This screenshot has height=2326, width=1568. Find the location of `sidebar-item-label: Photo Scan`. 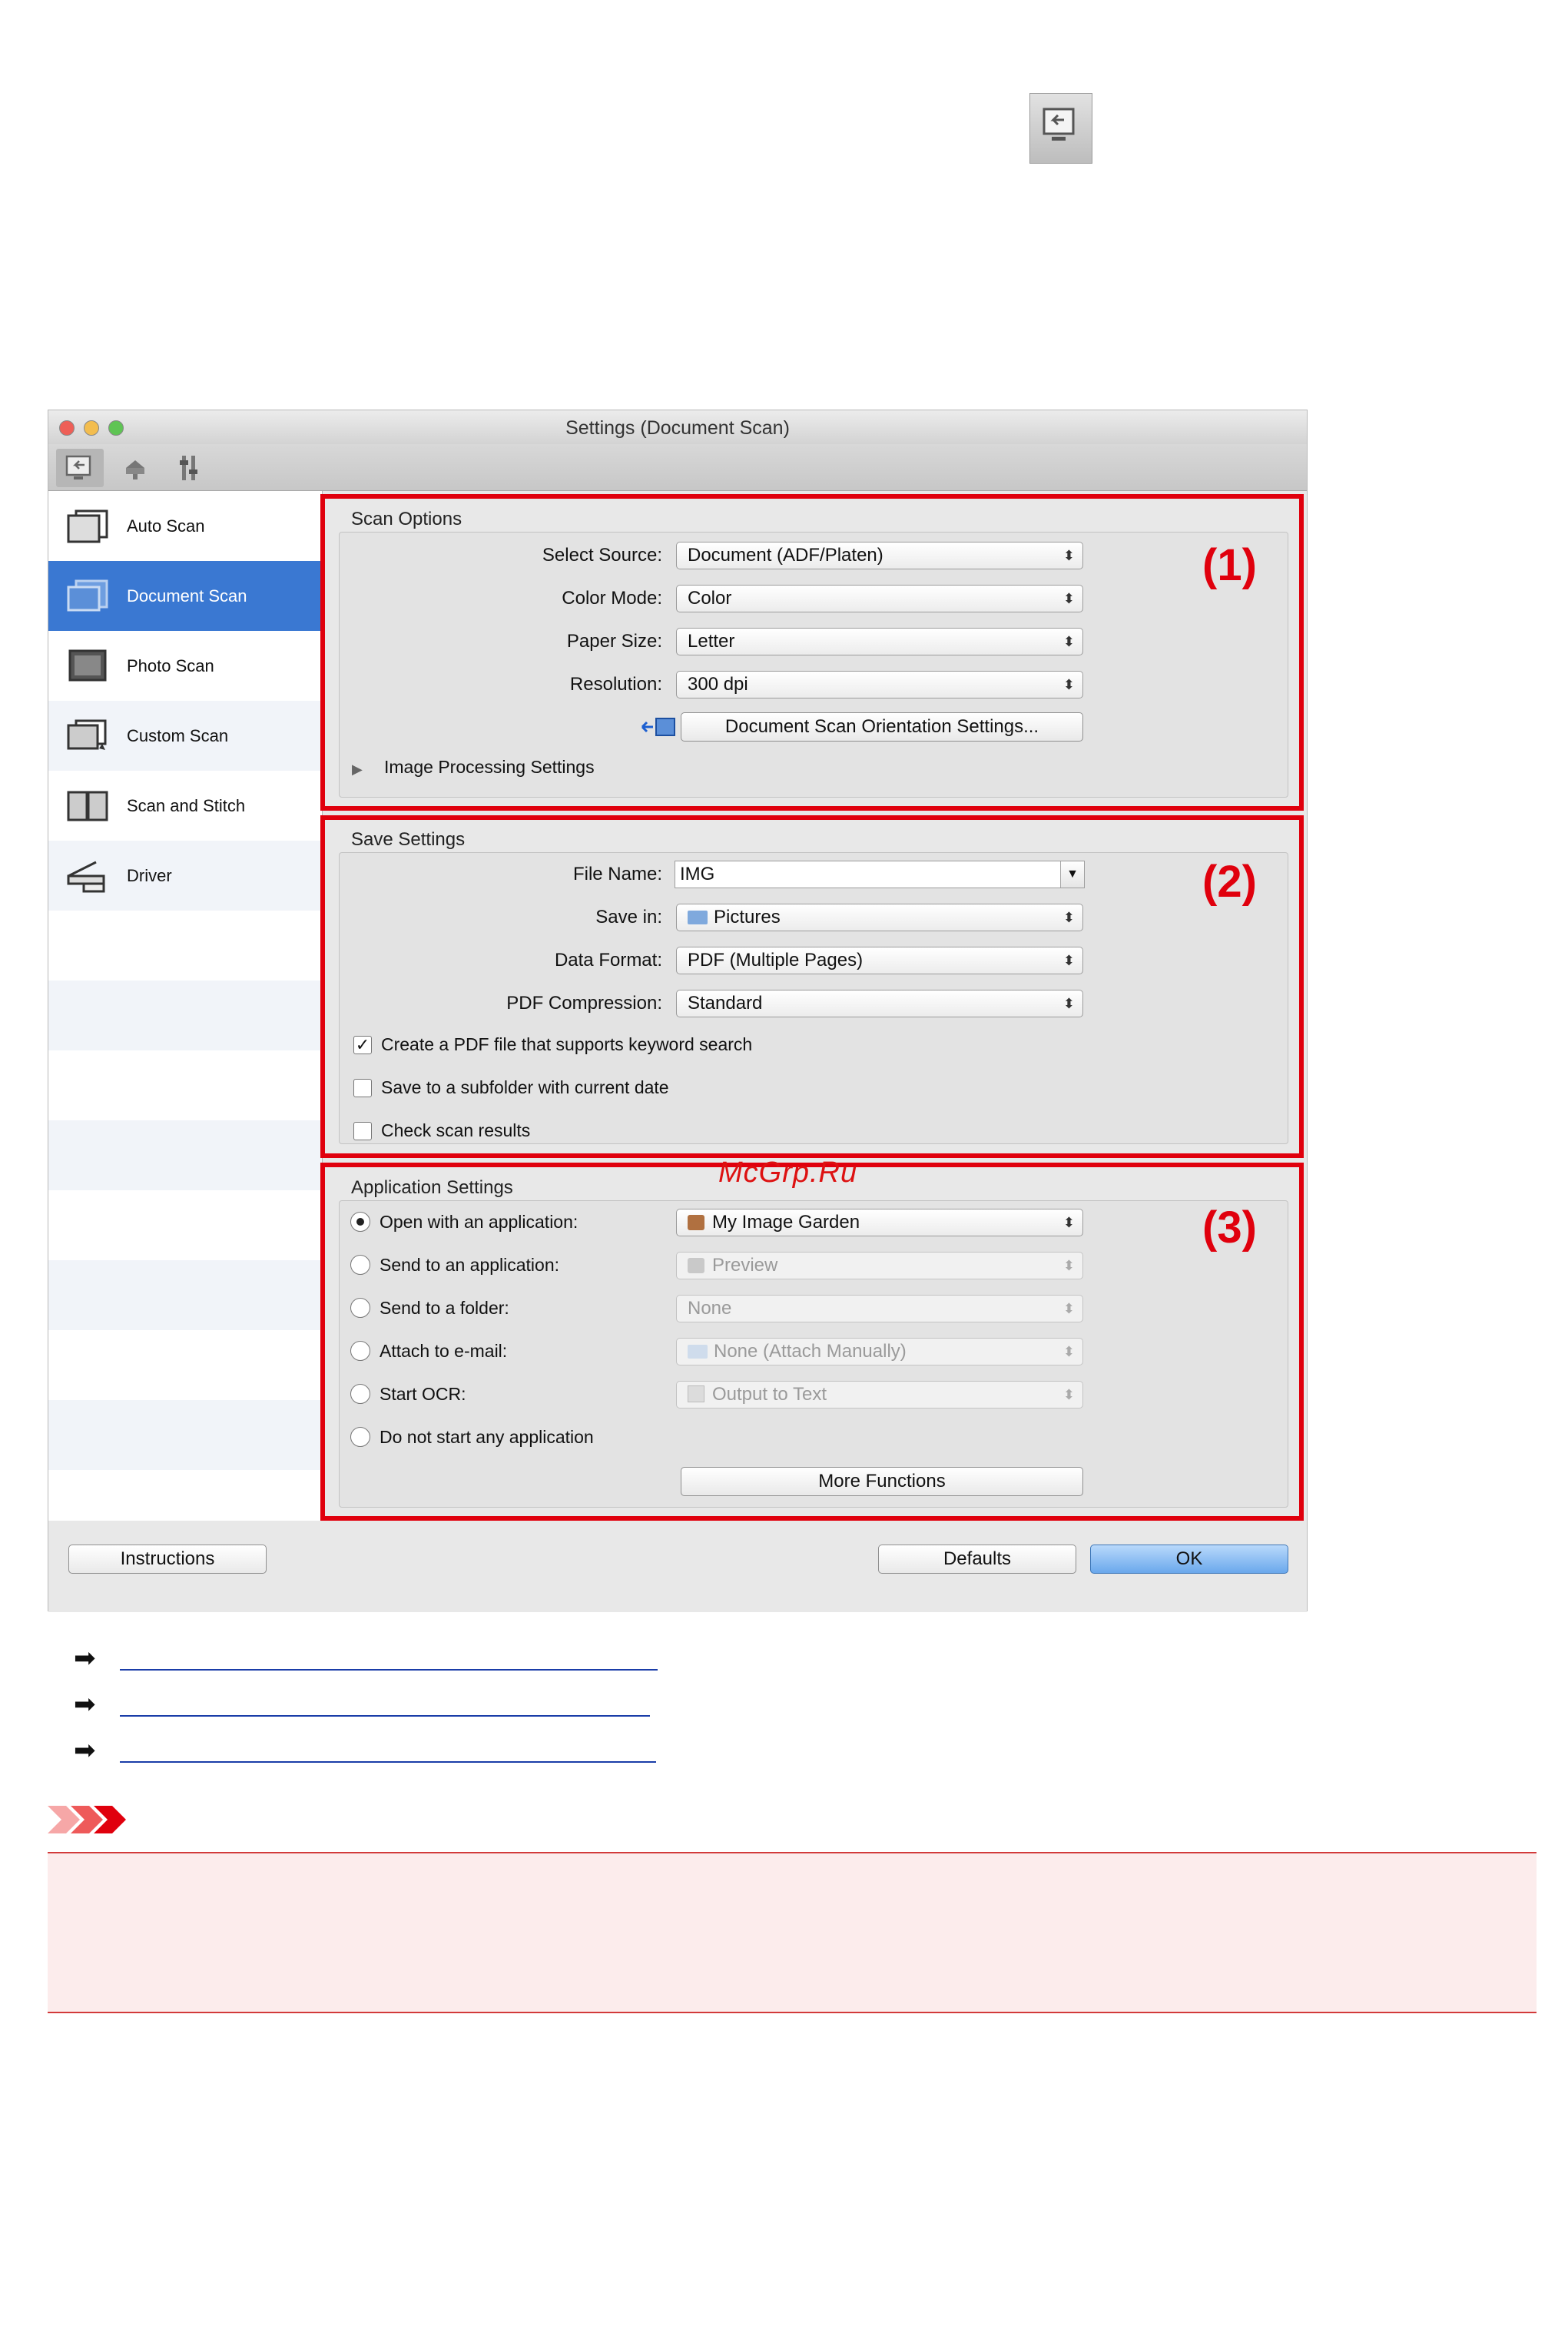

sidebar-item-label: Photo Scan is located at coordinates (170, 665).